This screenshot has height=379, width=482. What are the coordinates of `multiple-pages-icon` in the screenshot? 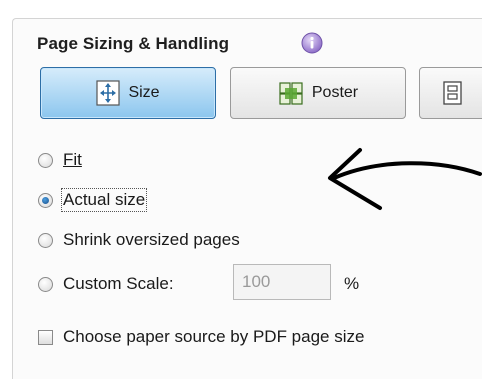 It's located at (452, 93).